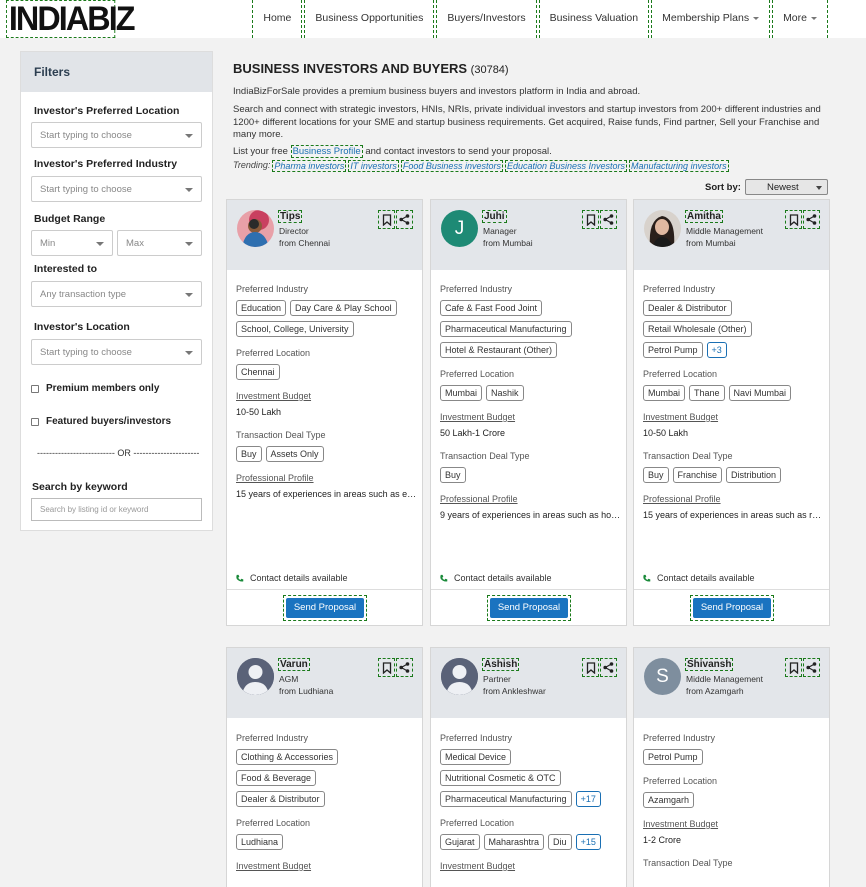  Describe the element at coordinates (80, 487) in the screenshot. I see `keyword-label: Search by keyword` at that location.